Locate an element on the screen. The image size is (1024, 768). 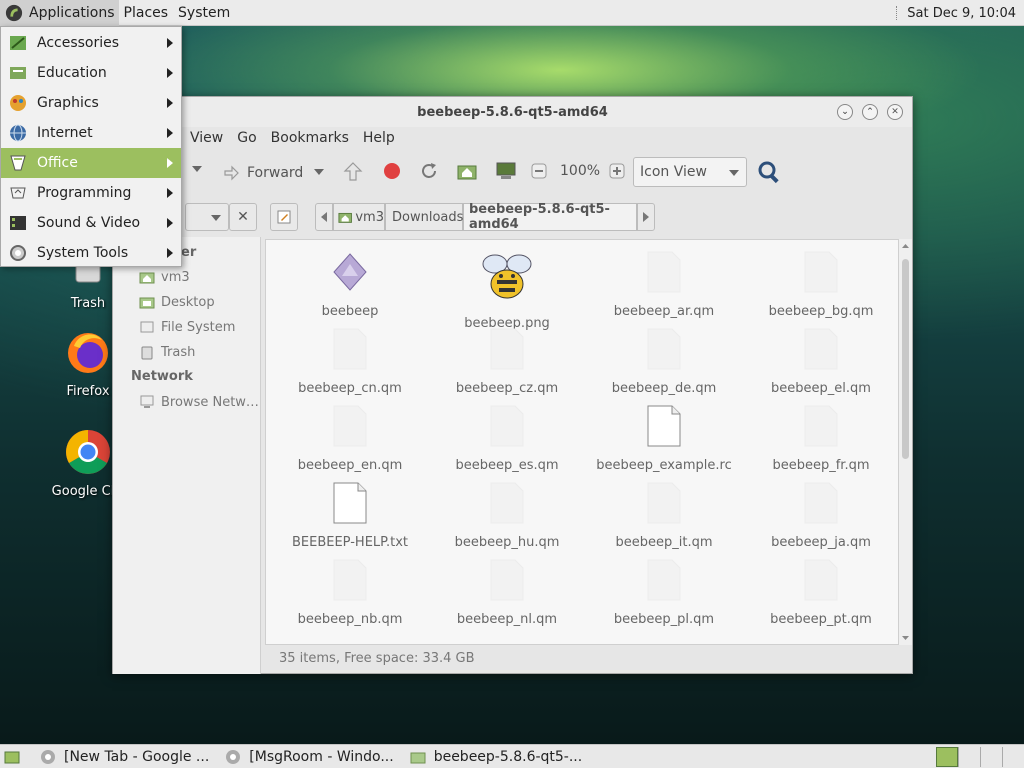
file-name: beebeep_de.qm is located at coordinates (664, 388).